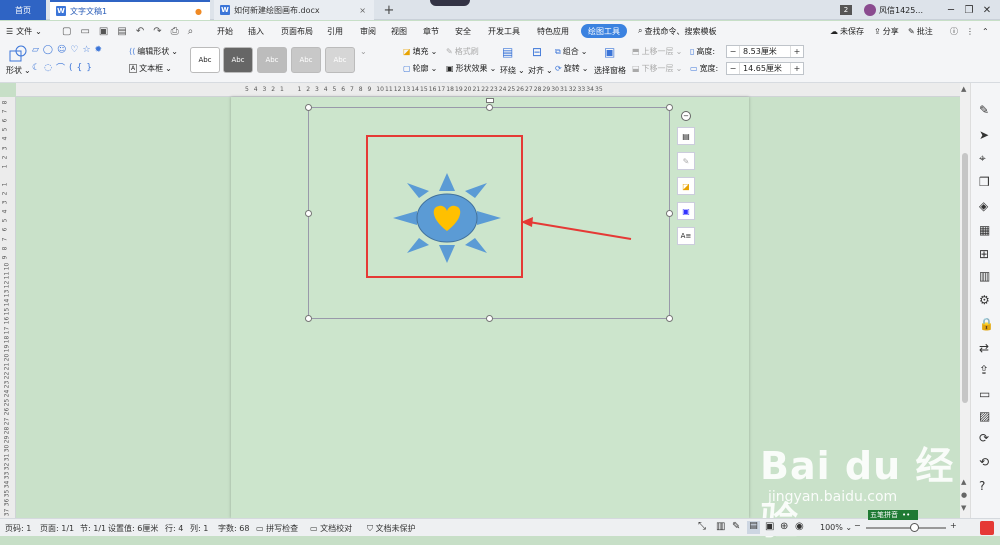 This screenshot has height=545, width=1000. Describe the element at coordinates (368, 31) in the screenshot. I see `menu-item-review: 审阅` at that location.